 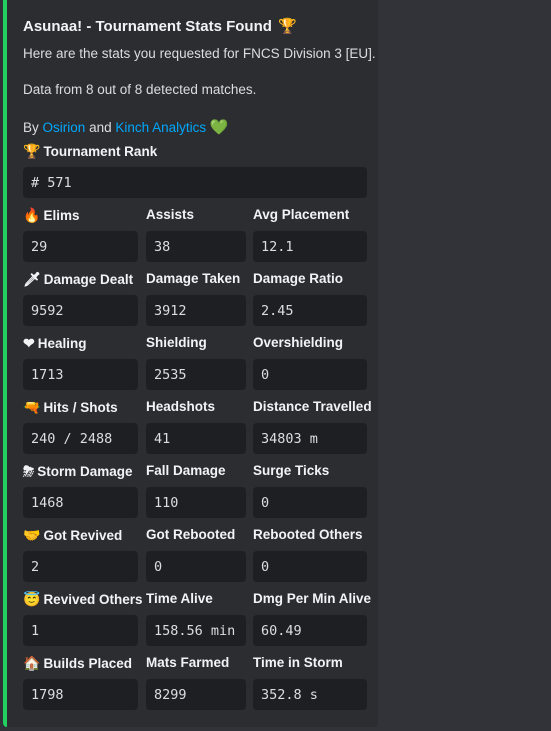 I want to click on field-name-elims: 🔥 Elims, so click(x=51, y=215).